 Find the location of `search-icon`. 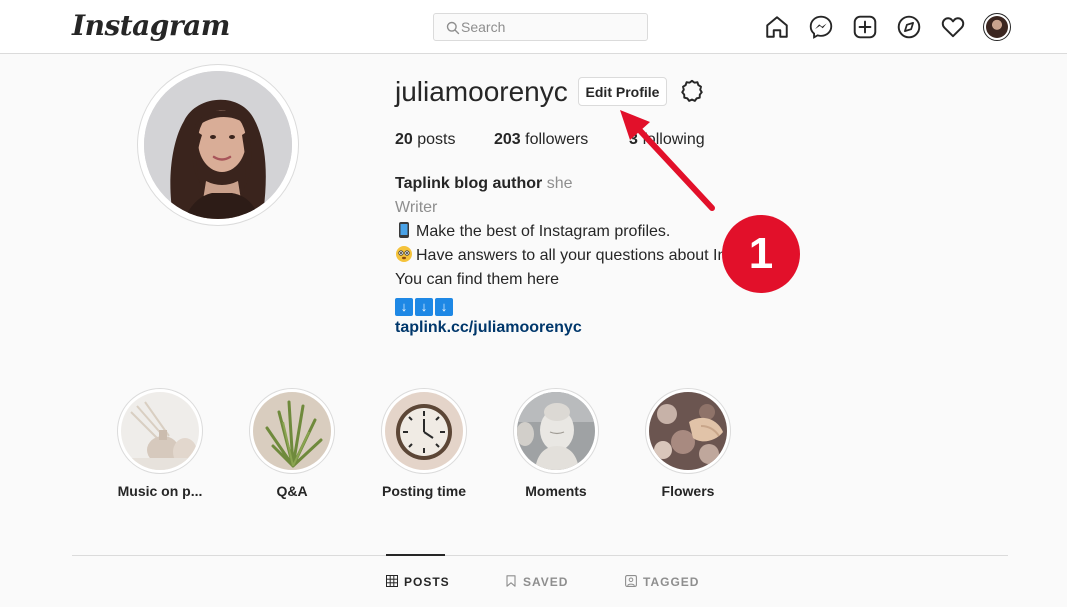

search-icon is located at coordinates (453, 28).